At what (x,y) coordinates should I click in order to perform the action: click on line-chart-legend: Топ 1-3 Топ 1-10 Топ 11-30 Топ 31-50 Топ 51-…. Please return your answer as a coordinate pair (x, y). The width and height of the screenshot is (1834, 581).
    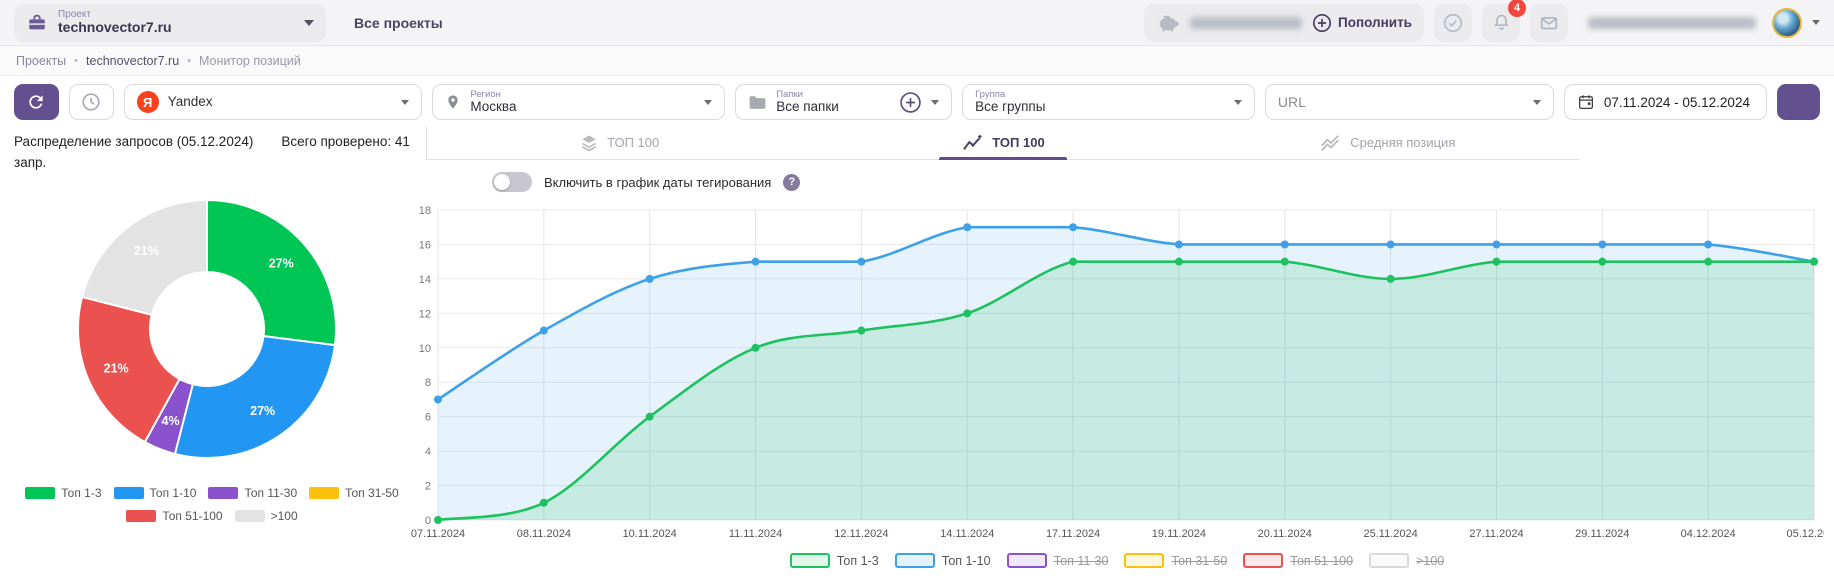
    Looking at the image, I should click on (1117, 560).